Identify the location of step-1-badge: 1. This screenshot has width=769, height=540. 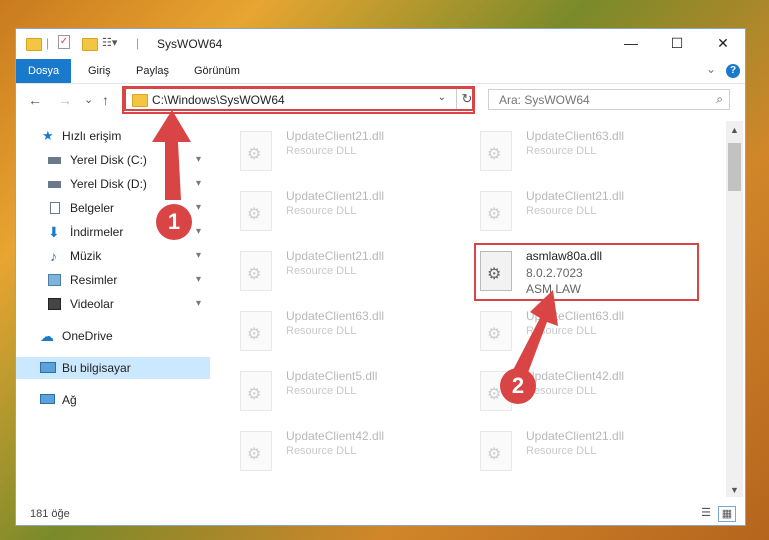
(174, 222).